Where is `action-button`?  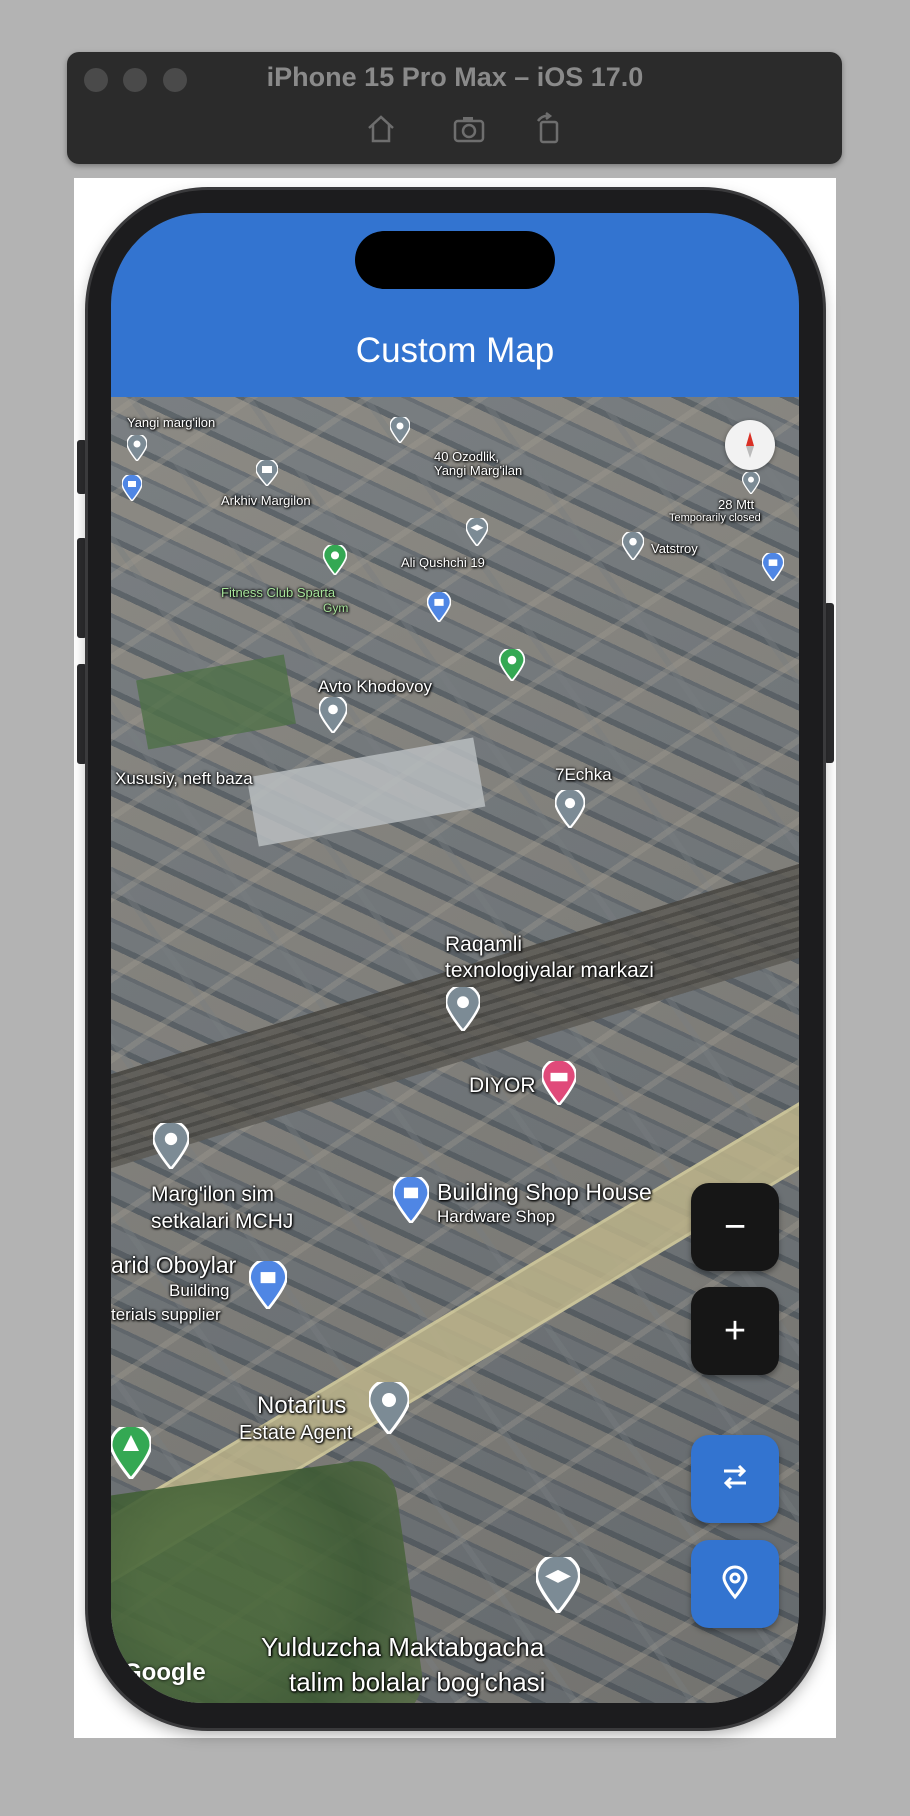
action-button is located at coordinates (82, 467).